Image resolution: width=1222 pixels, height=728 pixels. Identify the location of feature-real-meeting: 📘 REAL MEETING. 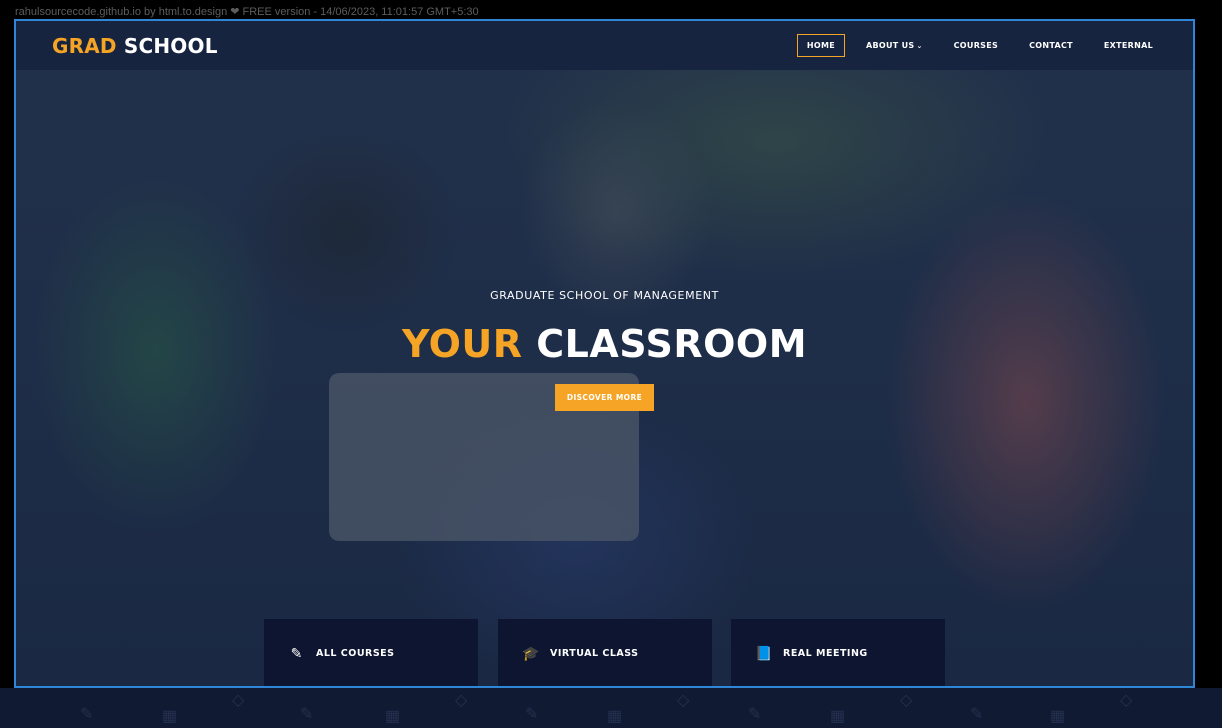
(838, 652).